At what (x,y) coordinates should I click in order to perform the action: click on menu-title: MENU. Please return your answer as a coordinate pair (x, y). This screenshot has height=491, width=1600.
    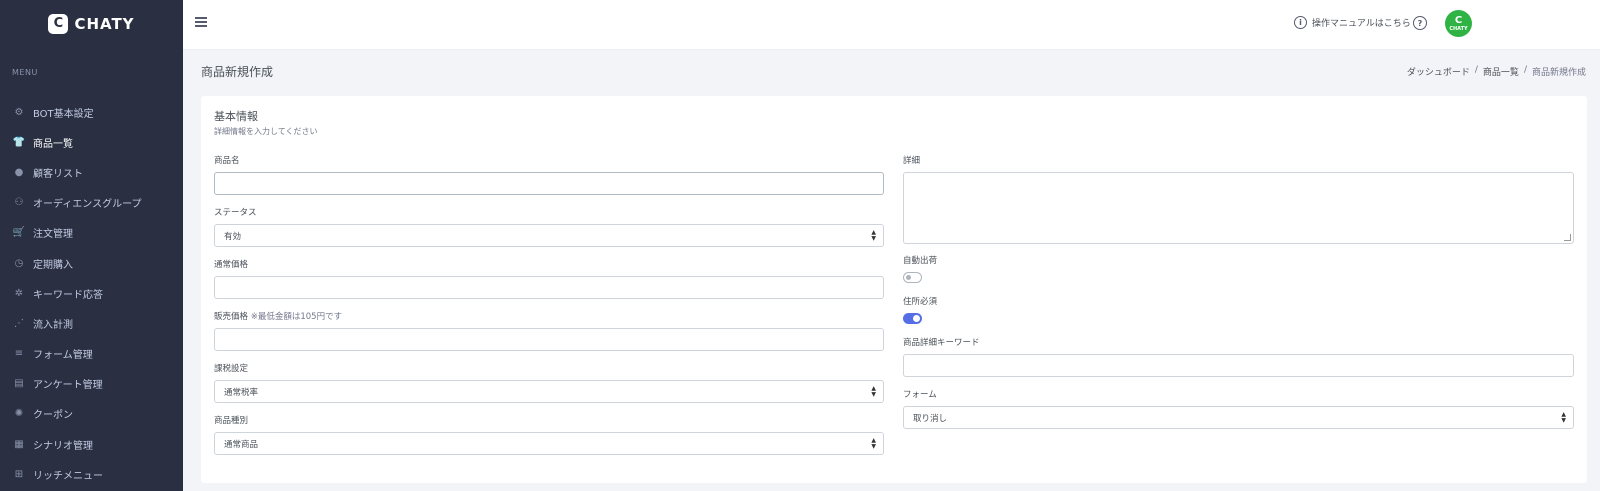
    Looking at the image, I should click on (25, 72).